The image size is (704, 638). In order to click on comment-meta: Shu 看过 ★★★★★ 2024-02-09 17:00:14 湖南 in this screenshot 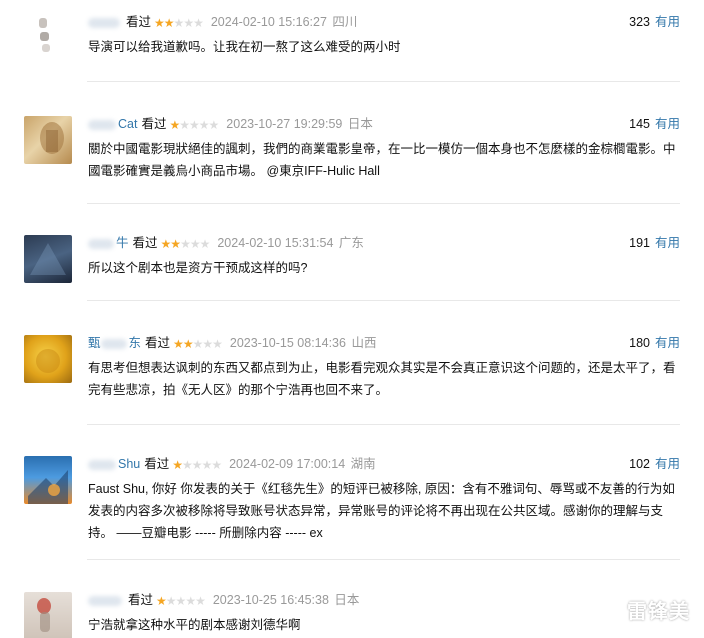, I will do `click(232, 464)`.